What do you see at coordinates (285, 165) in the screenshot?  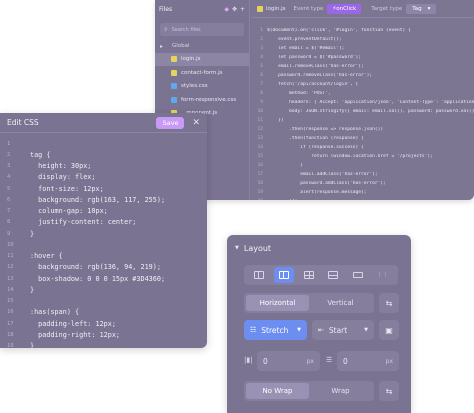 I see `code-text: }` at bounding box center [285, 165].